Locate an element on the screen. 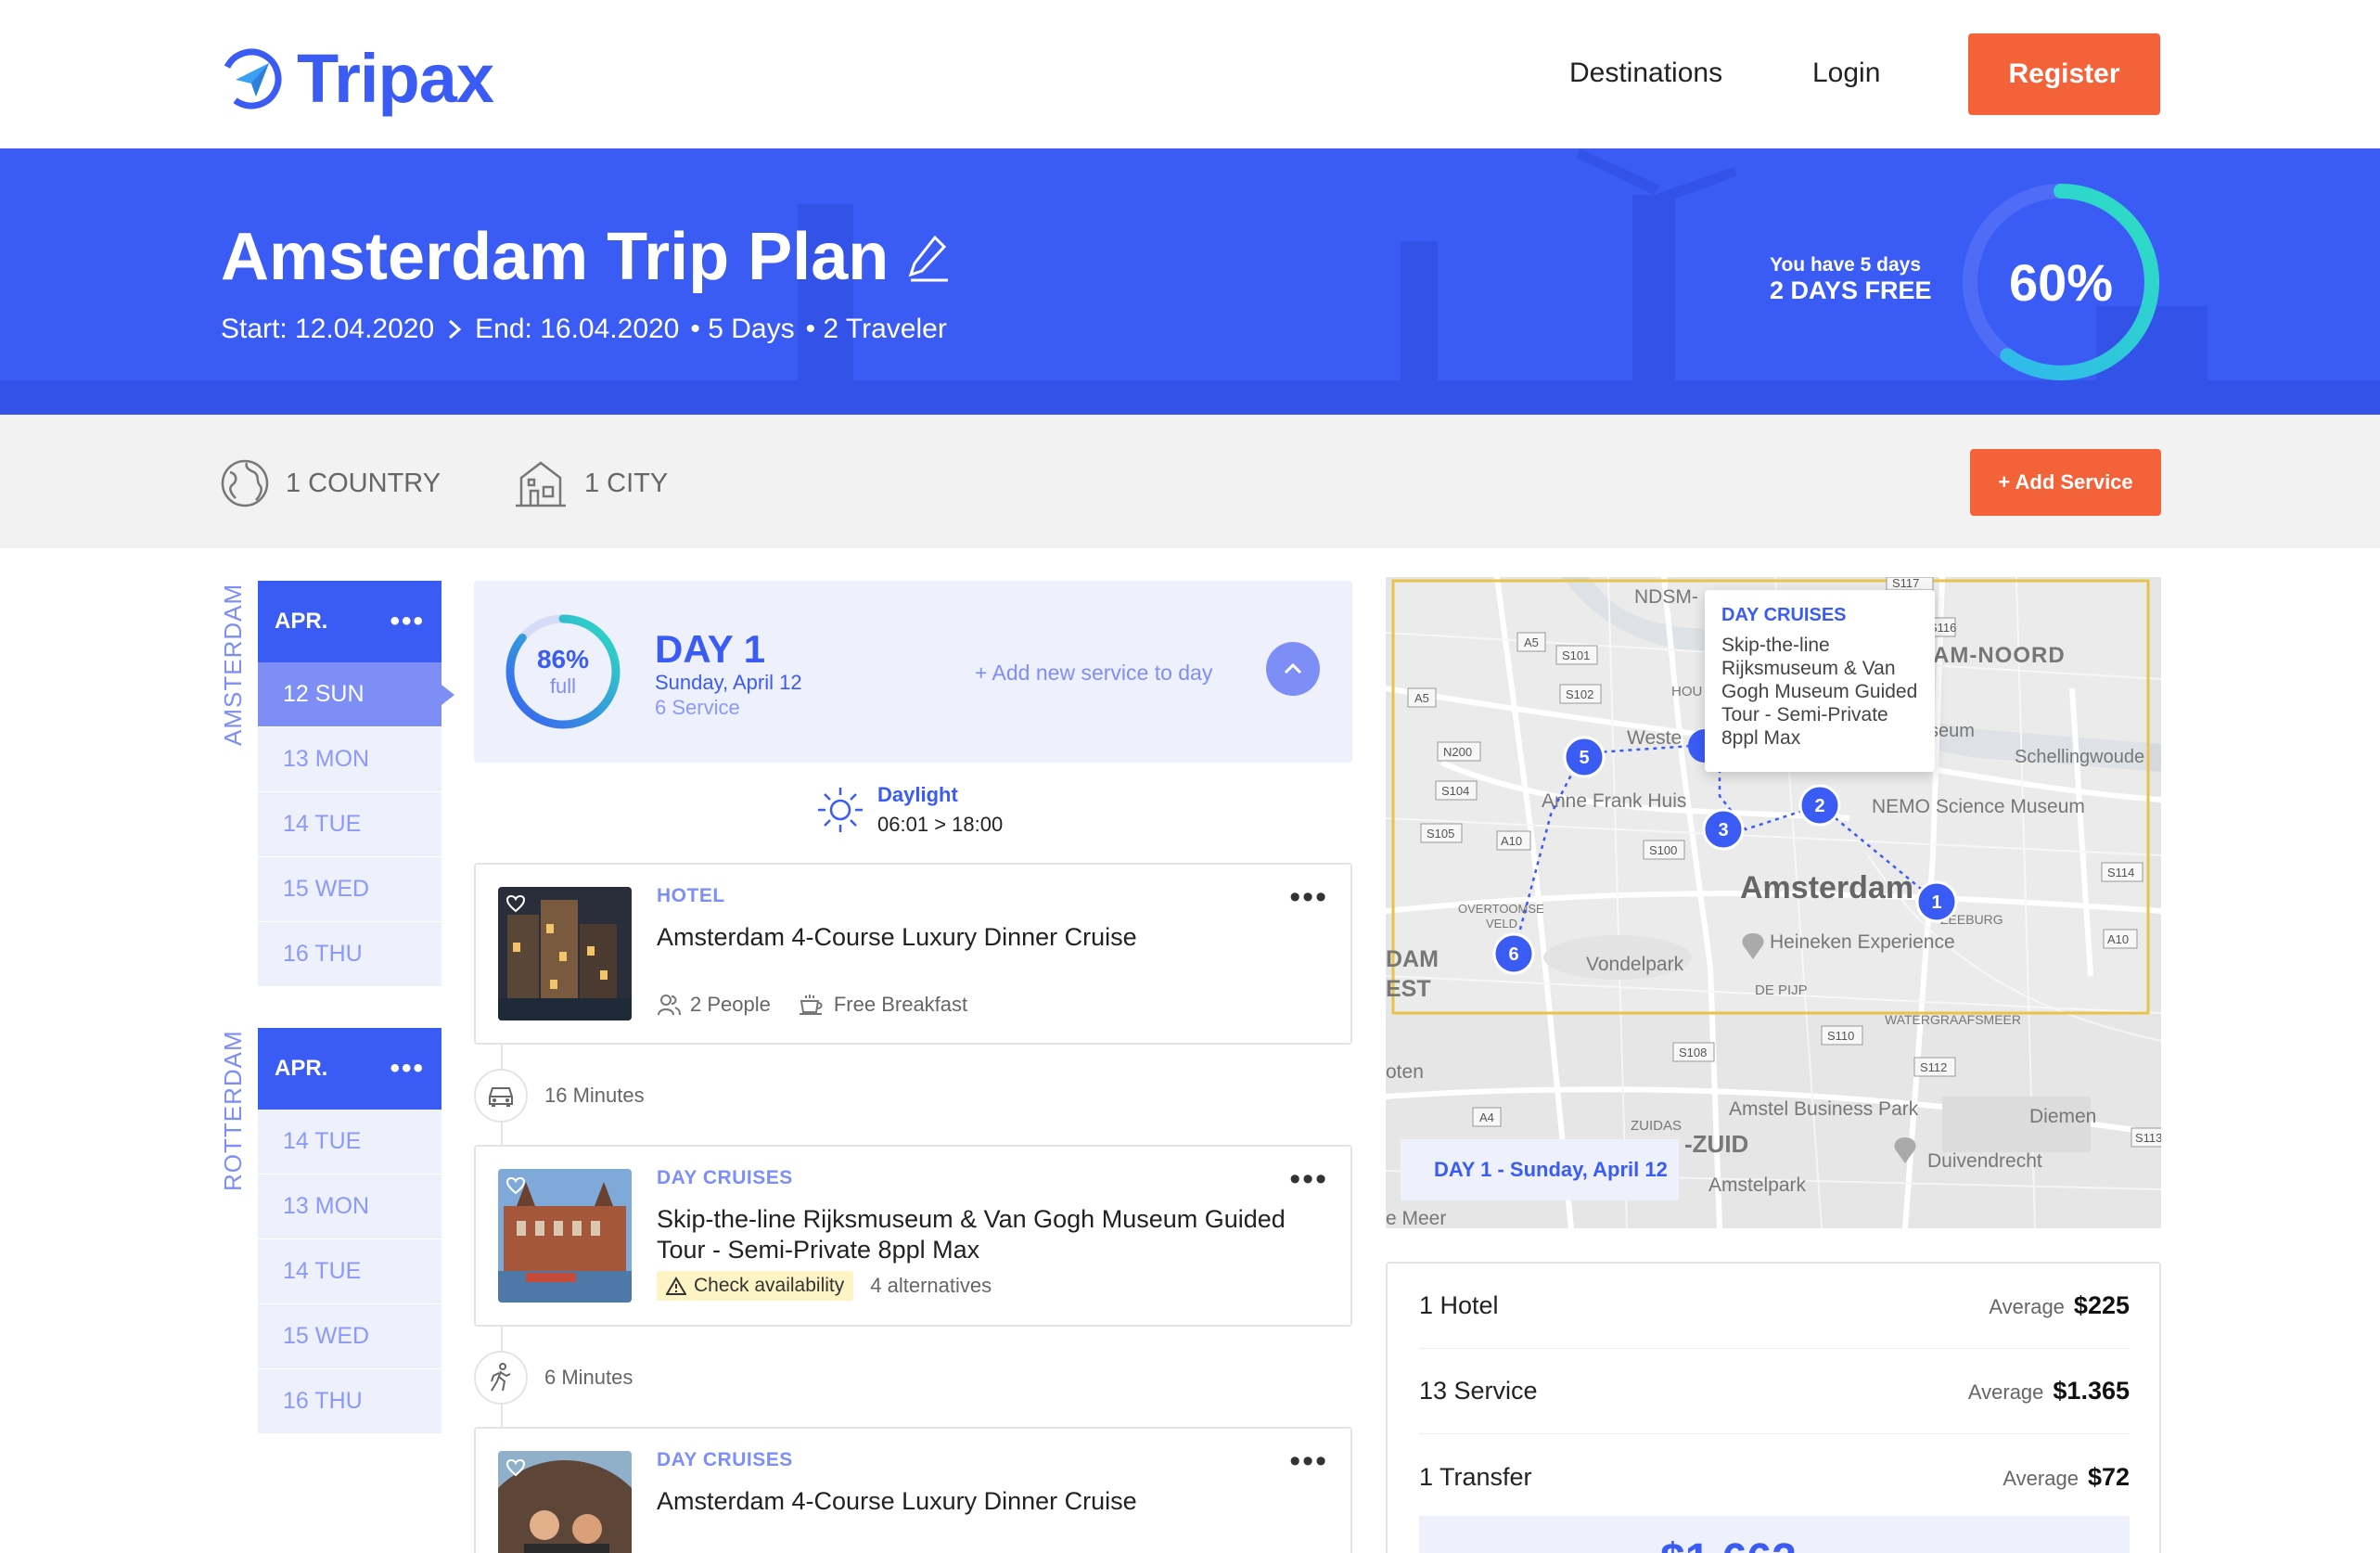 This screenshot has height=1553, width=2380. transfer-car: 16 Minutes is located at coordinates (559, 1096).